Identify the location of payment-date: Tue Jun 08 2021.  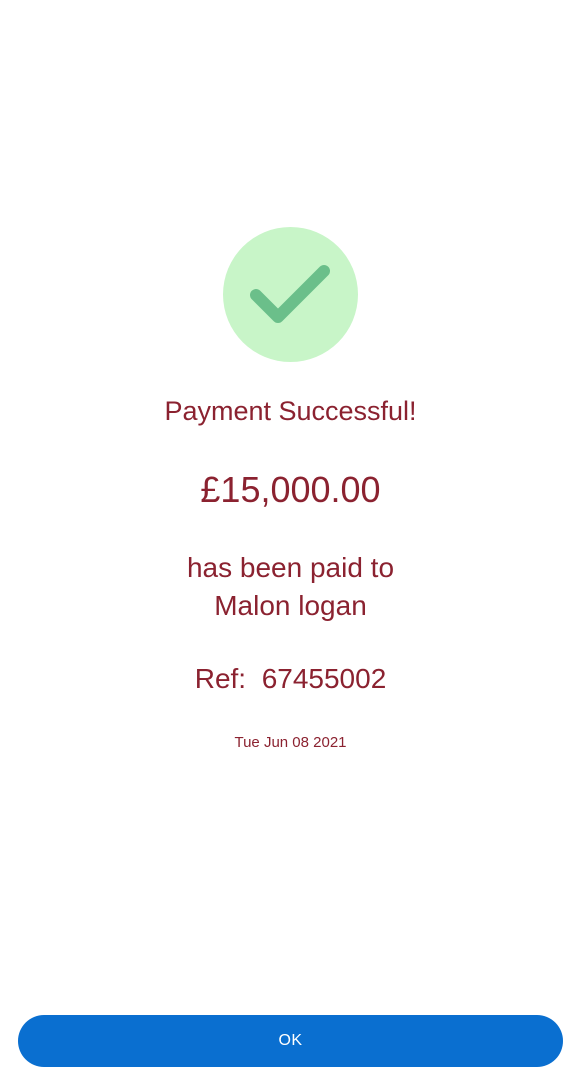
(290, 742).